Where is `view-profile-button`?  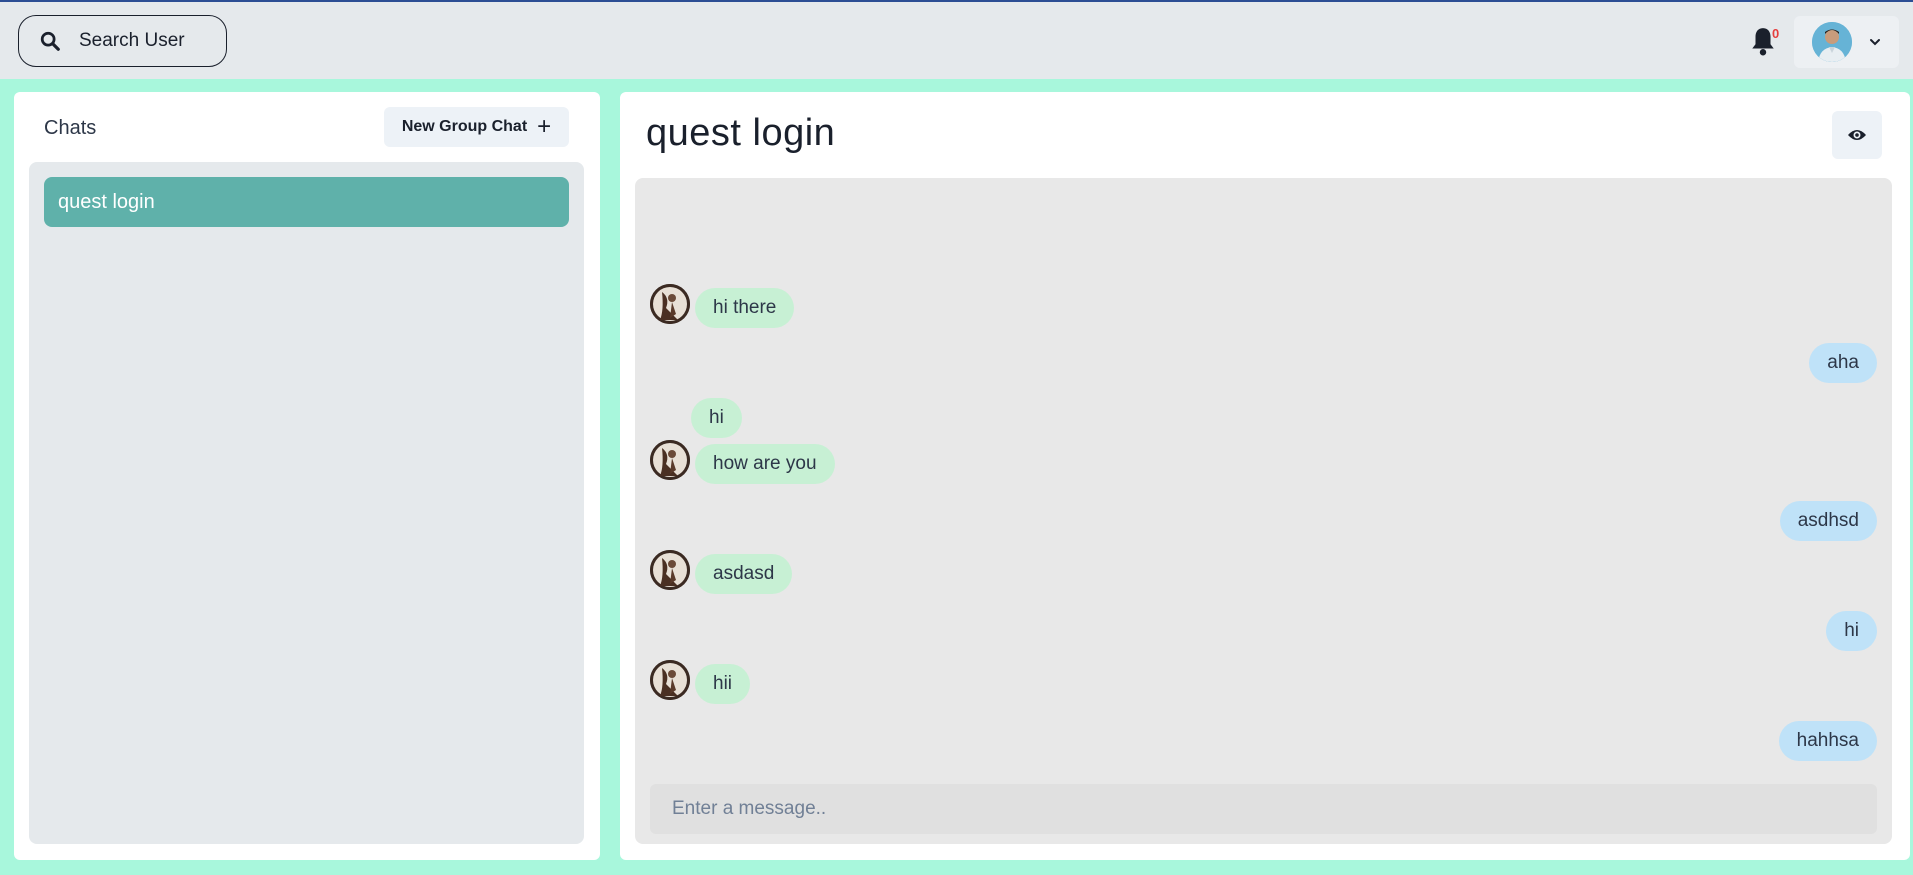
view-profile-button is located at coordinates (1857, 135).